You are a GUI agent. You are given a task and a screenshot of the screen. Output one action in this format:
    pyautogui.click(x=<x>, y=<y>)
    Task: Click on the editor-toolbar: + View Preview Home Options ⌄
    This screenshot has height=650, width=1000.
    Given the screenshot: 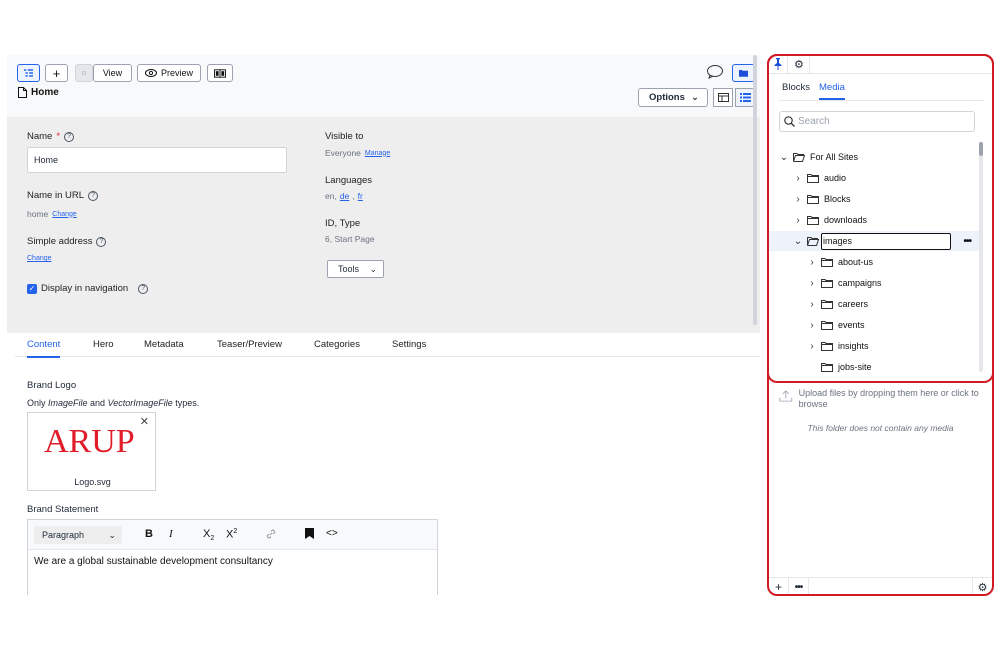 What is the action you would take?
    pyautogui.click(x=383, y=86)
    